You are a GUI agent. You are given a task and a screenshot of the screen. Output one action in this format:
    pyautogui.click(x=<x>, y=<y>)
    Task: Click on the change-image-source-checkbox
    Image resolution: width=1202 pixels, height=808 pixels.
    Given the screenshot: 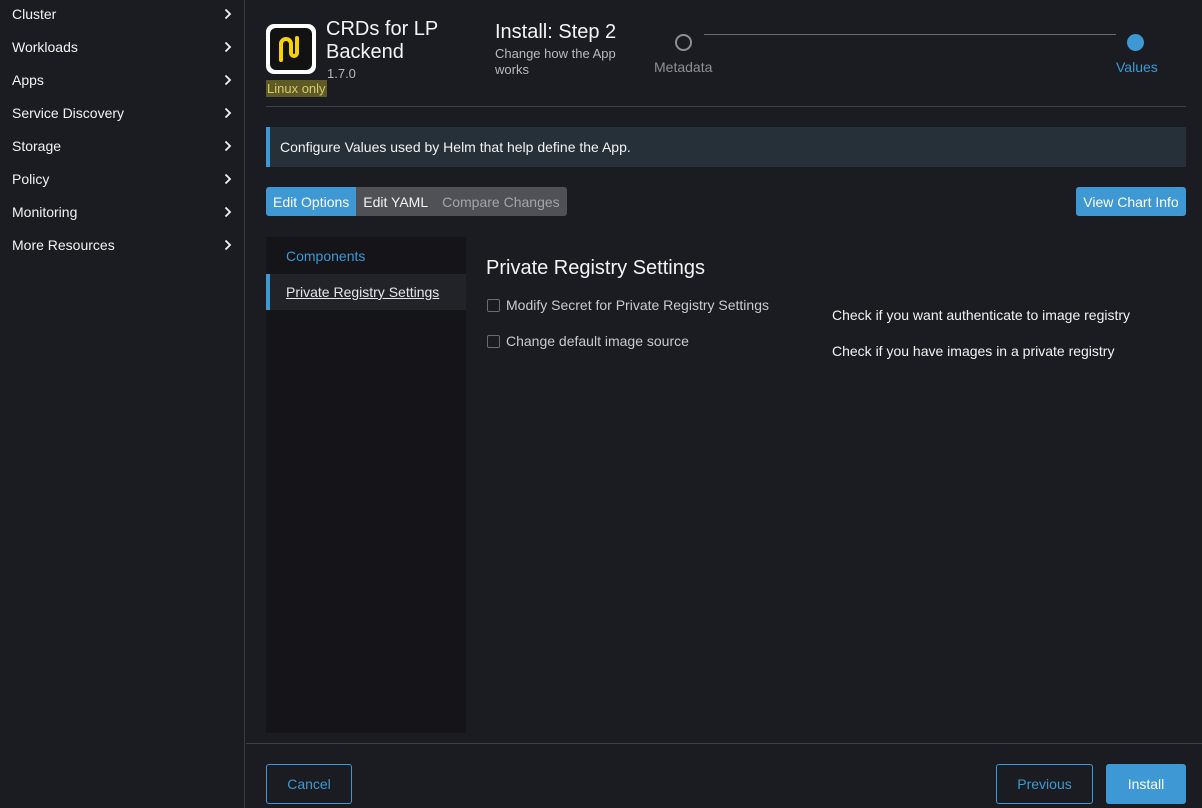 What is the action you would take?
    pyautogui.click(x=493, y=341)
    